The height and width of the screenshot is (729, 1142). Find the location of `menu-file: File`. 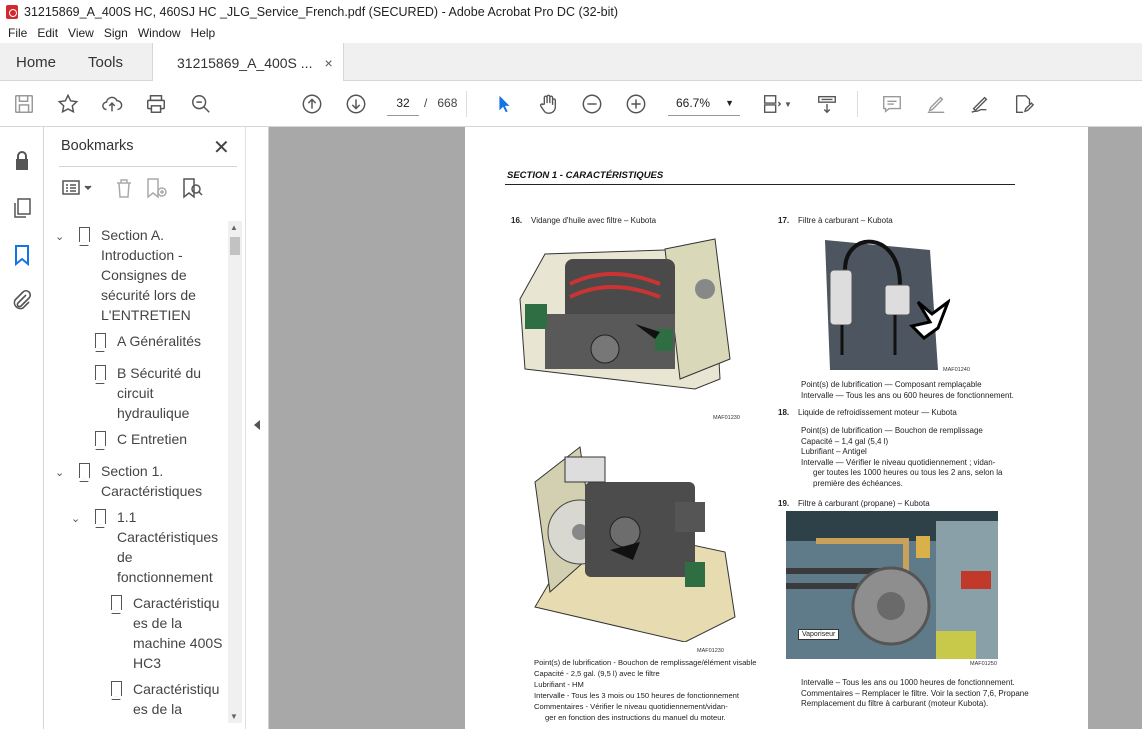

menu-file: File is located at coordinates (17, 33).